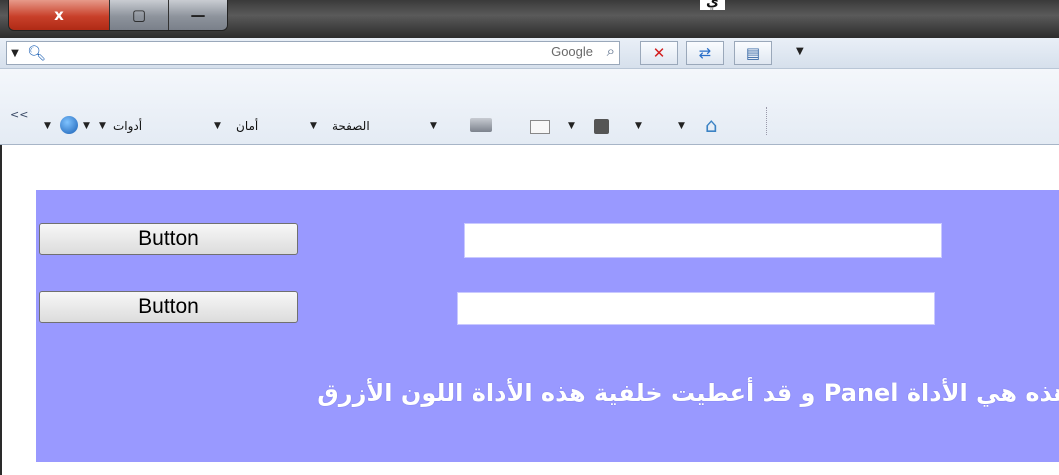  I want to click on search-box: ▼ 🔍︎ Google ⌕, so click(313, 53).